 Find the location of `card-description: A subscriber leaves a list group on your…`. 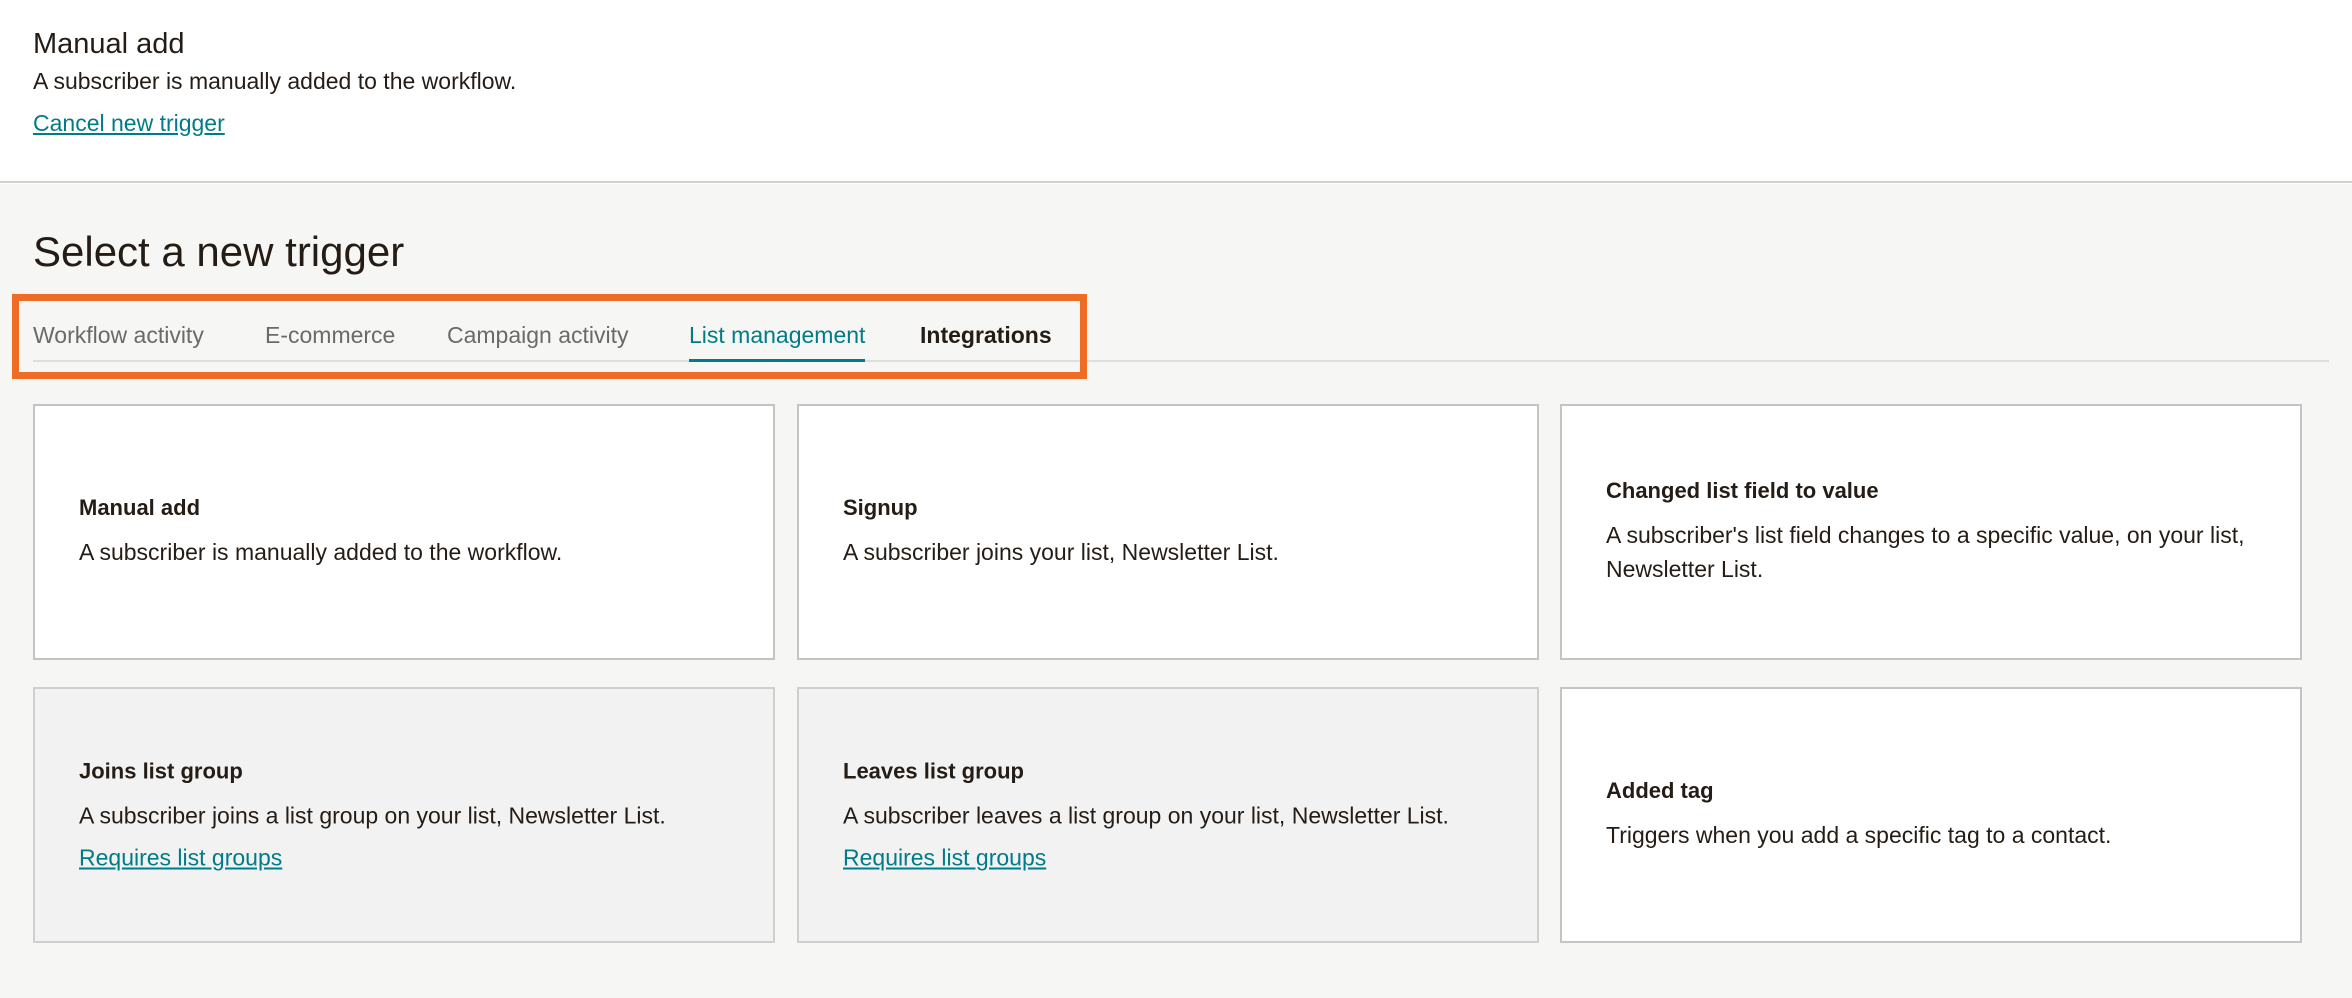

card-description: A subscriber leaves a list group on your… is located at coordinates (1146, 815).